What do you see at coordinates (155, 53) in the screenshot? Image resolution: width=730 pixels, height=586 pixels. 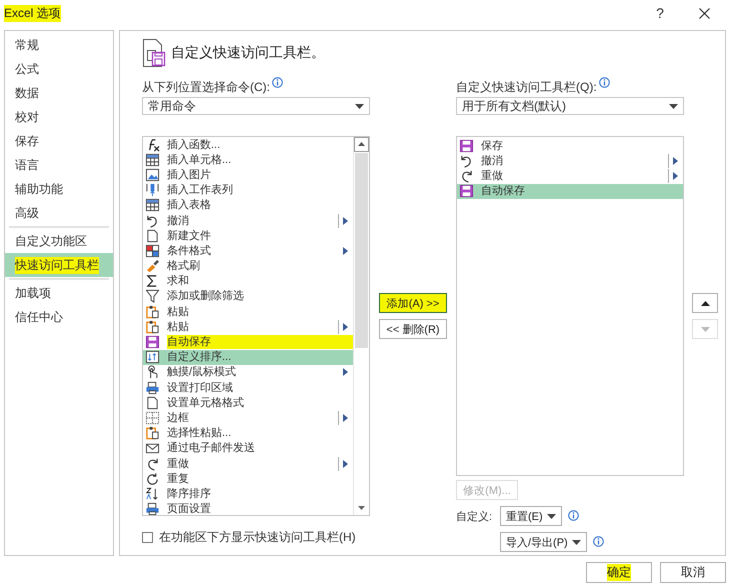 I see `toolbar-document-icon` at bounding box center [155, 53].